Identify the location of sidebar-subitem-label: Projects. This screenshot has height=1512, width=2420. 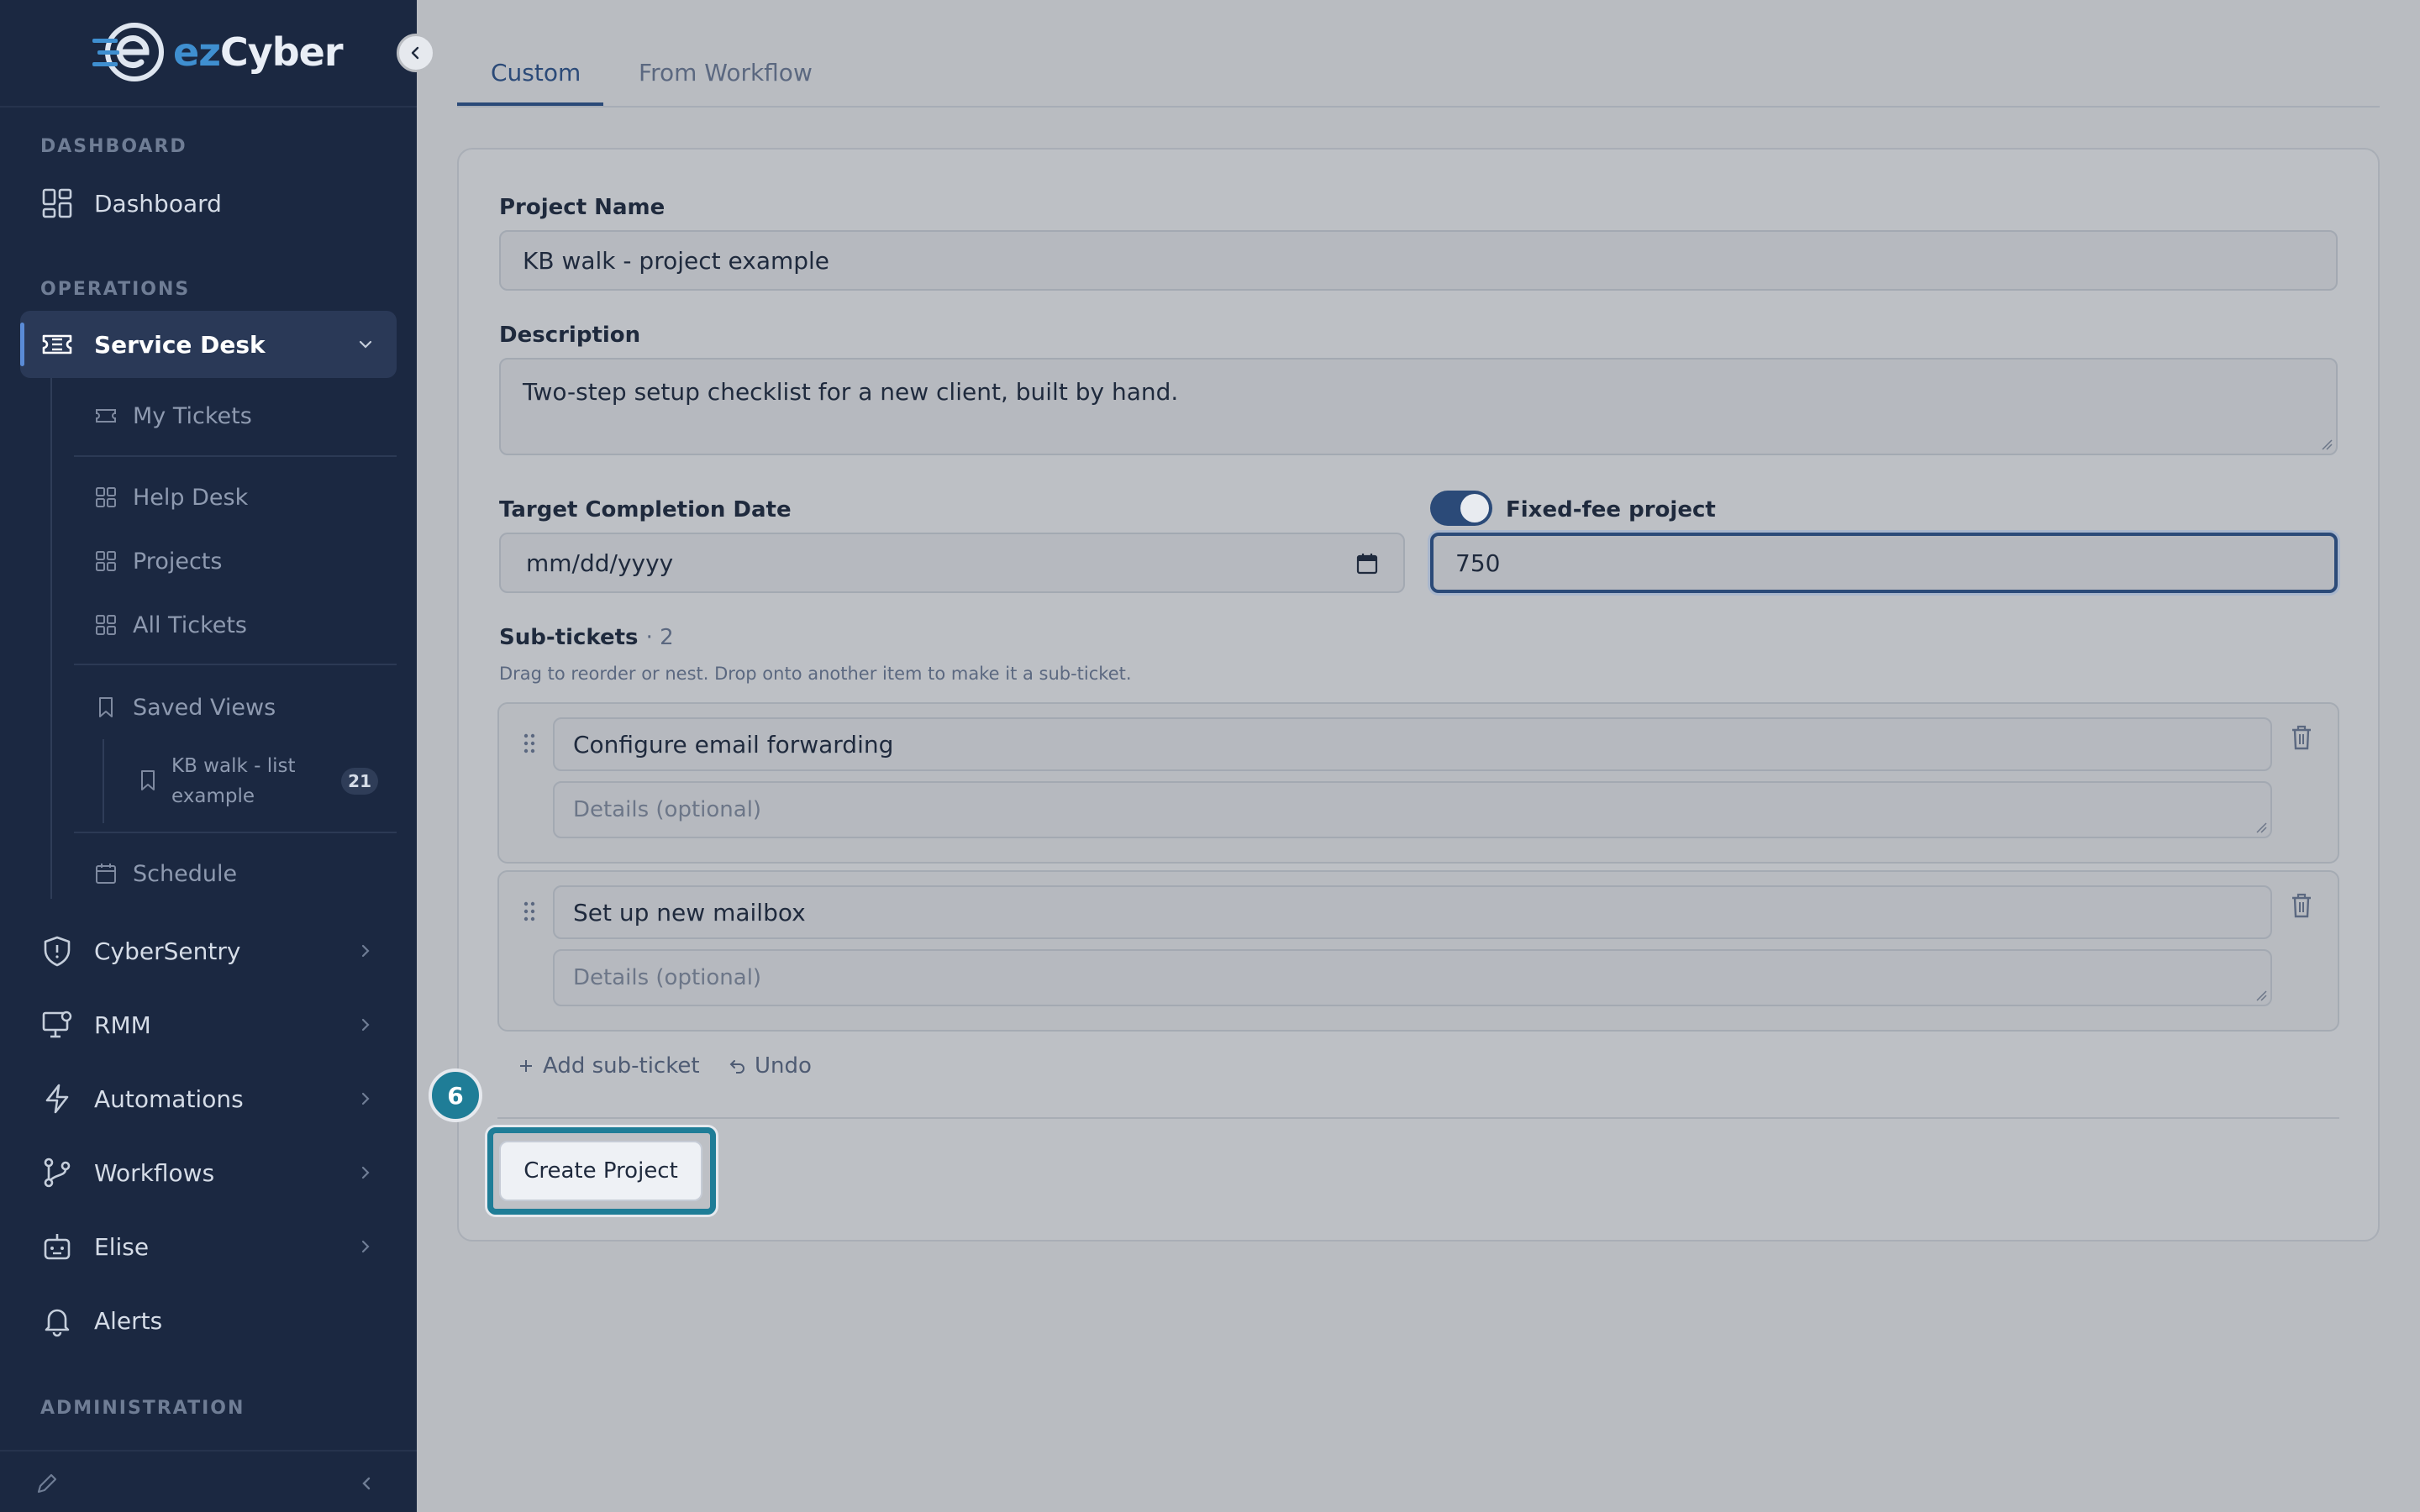
(178, 561).